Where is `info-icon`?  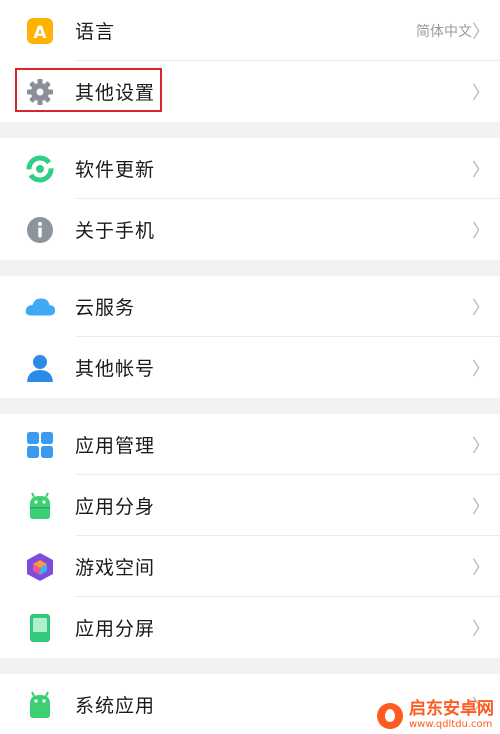
info-icon is located at coordinates (40, 230).